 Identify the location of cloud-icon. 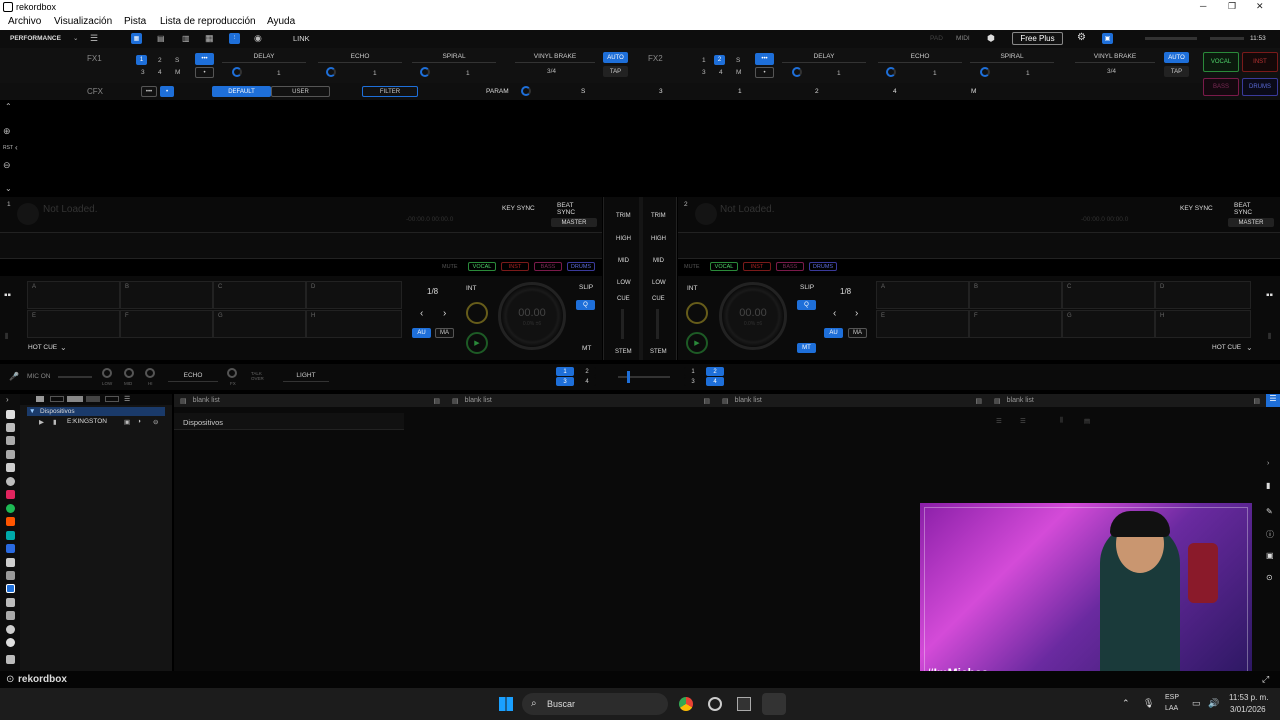
(10, 602).